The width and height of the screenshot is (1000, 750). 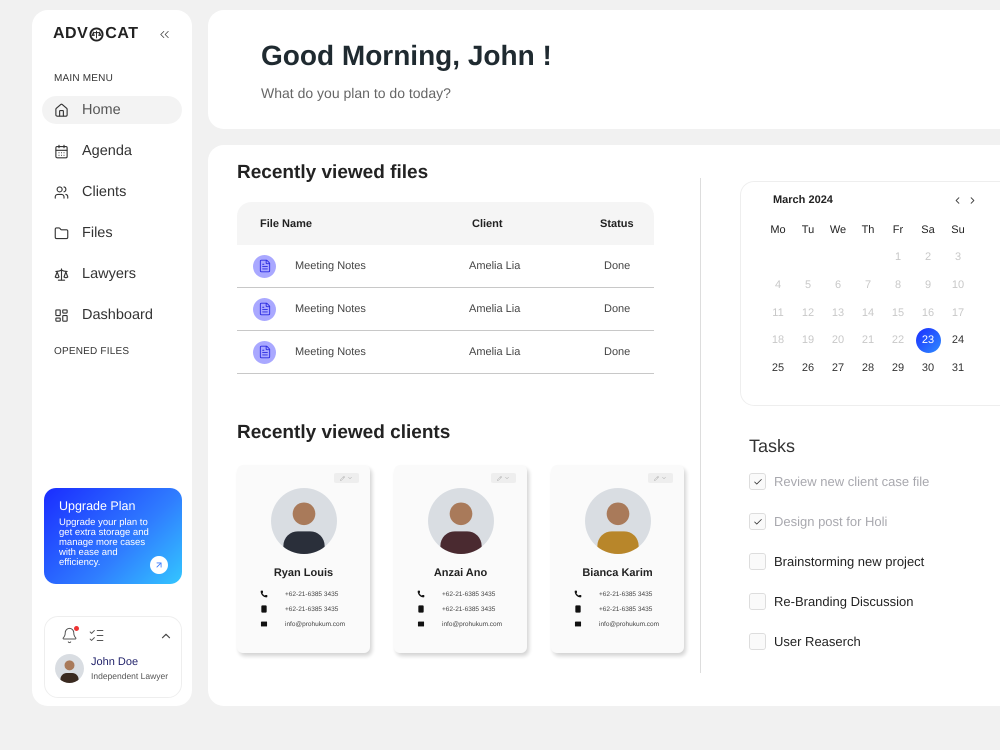 I want to click on greeting-subtitle: What do you plan to do today?, so click(x=356, y=93).